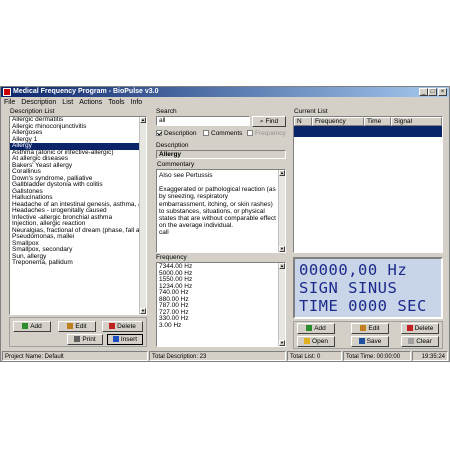 The image size is (450, 450). What do you see at coordinates (222, 133) in the screenshot?
I see `comments-checkbox: Comments` at bounding box center [222, 133].